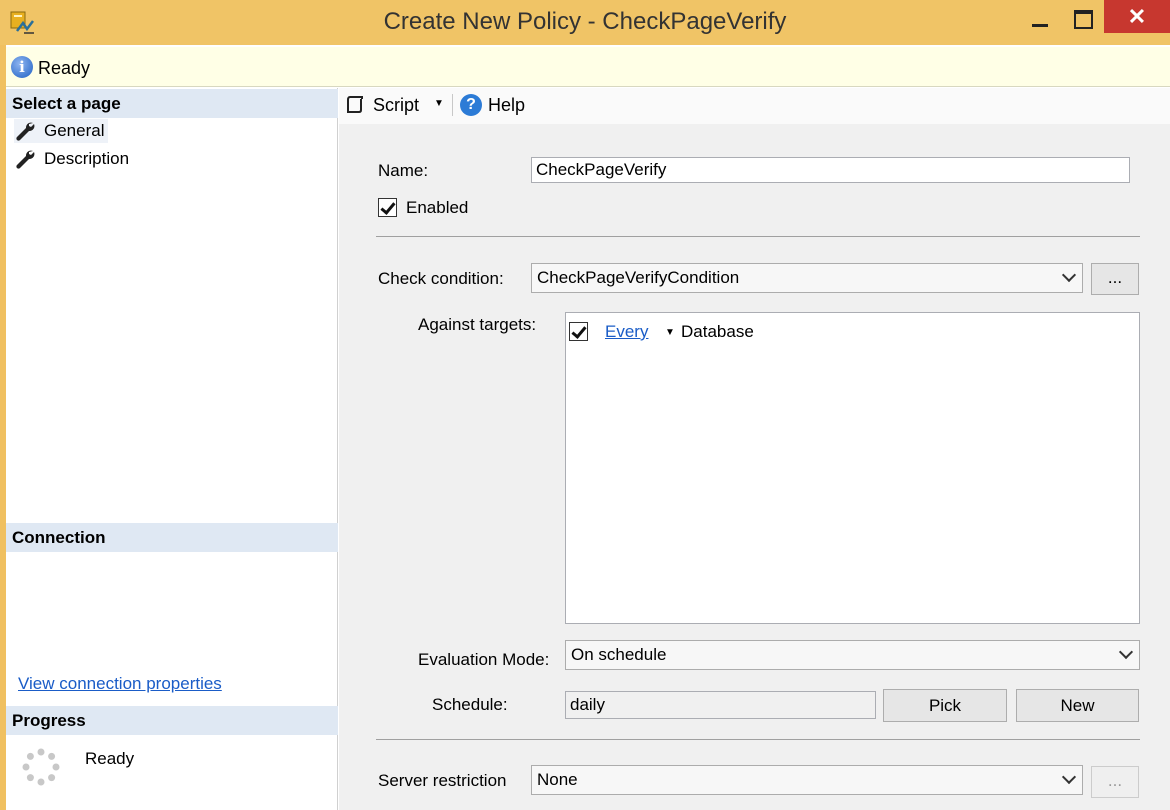 This screenshot has width=1170, height=810. I want to click on against-targets-label: Against targets:, so click(477, 324).